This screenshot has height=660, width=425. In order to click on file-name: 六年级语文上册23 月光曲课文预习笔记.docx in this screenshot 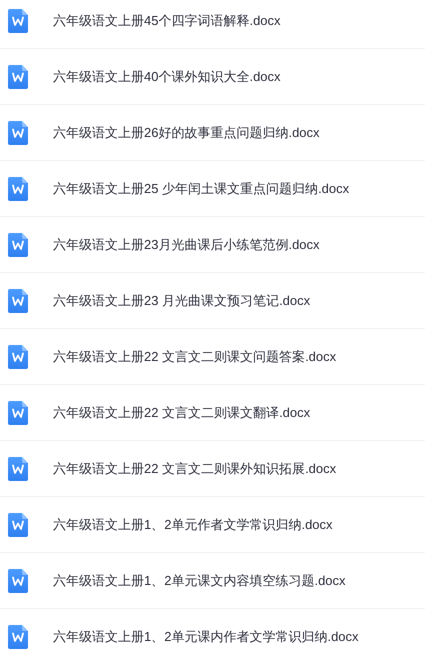, I will do `click(181, 301)`.